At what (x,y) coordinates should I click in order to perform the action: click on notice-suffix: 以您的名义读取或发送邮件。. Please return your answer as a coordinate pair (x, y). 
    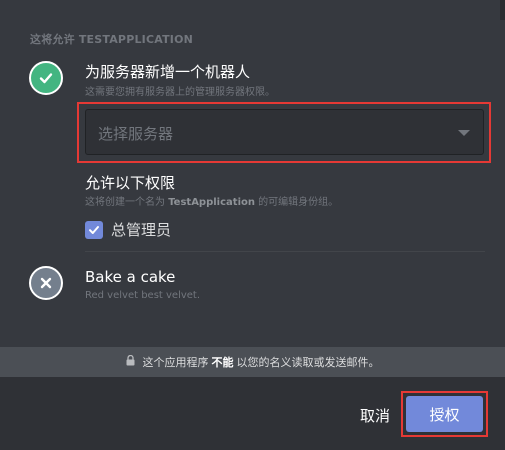
    Looking at the image, I should click on (308, 362).